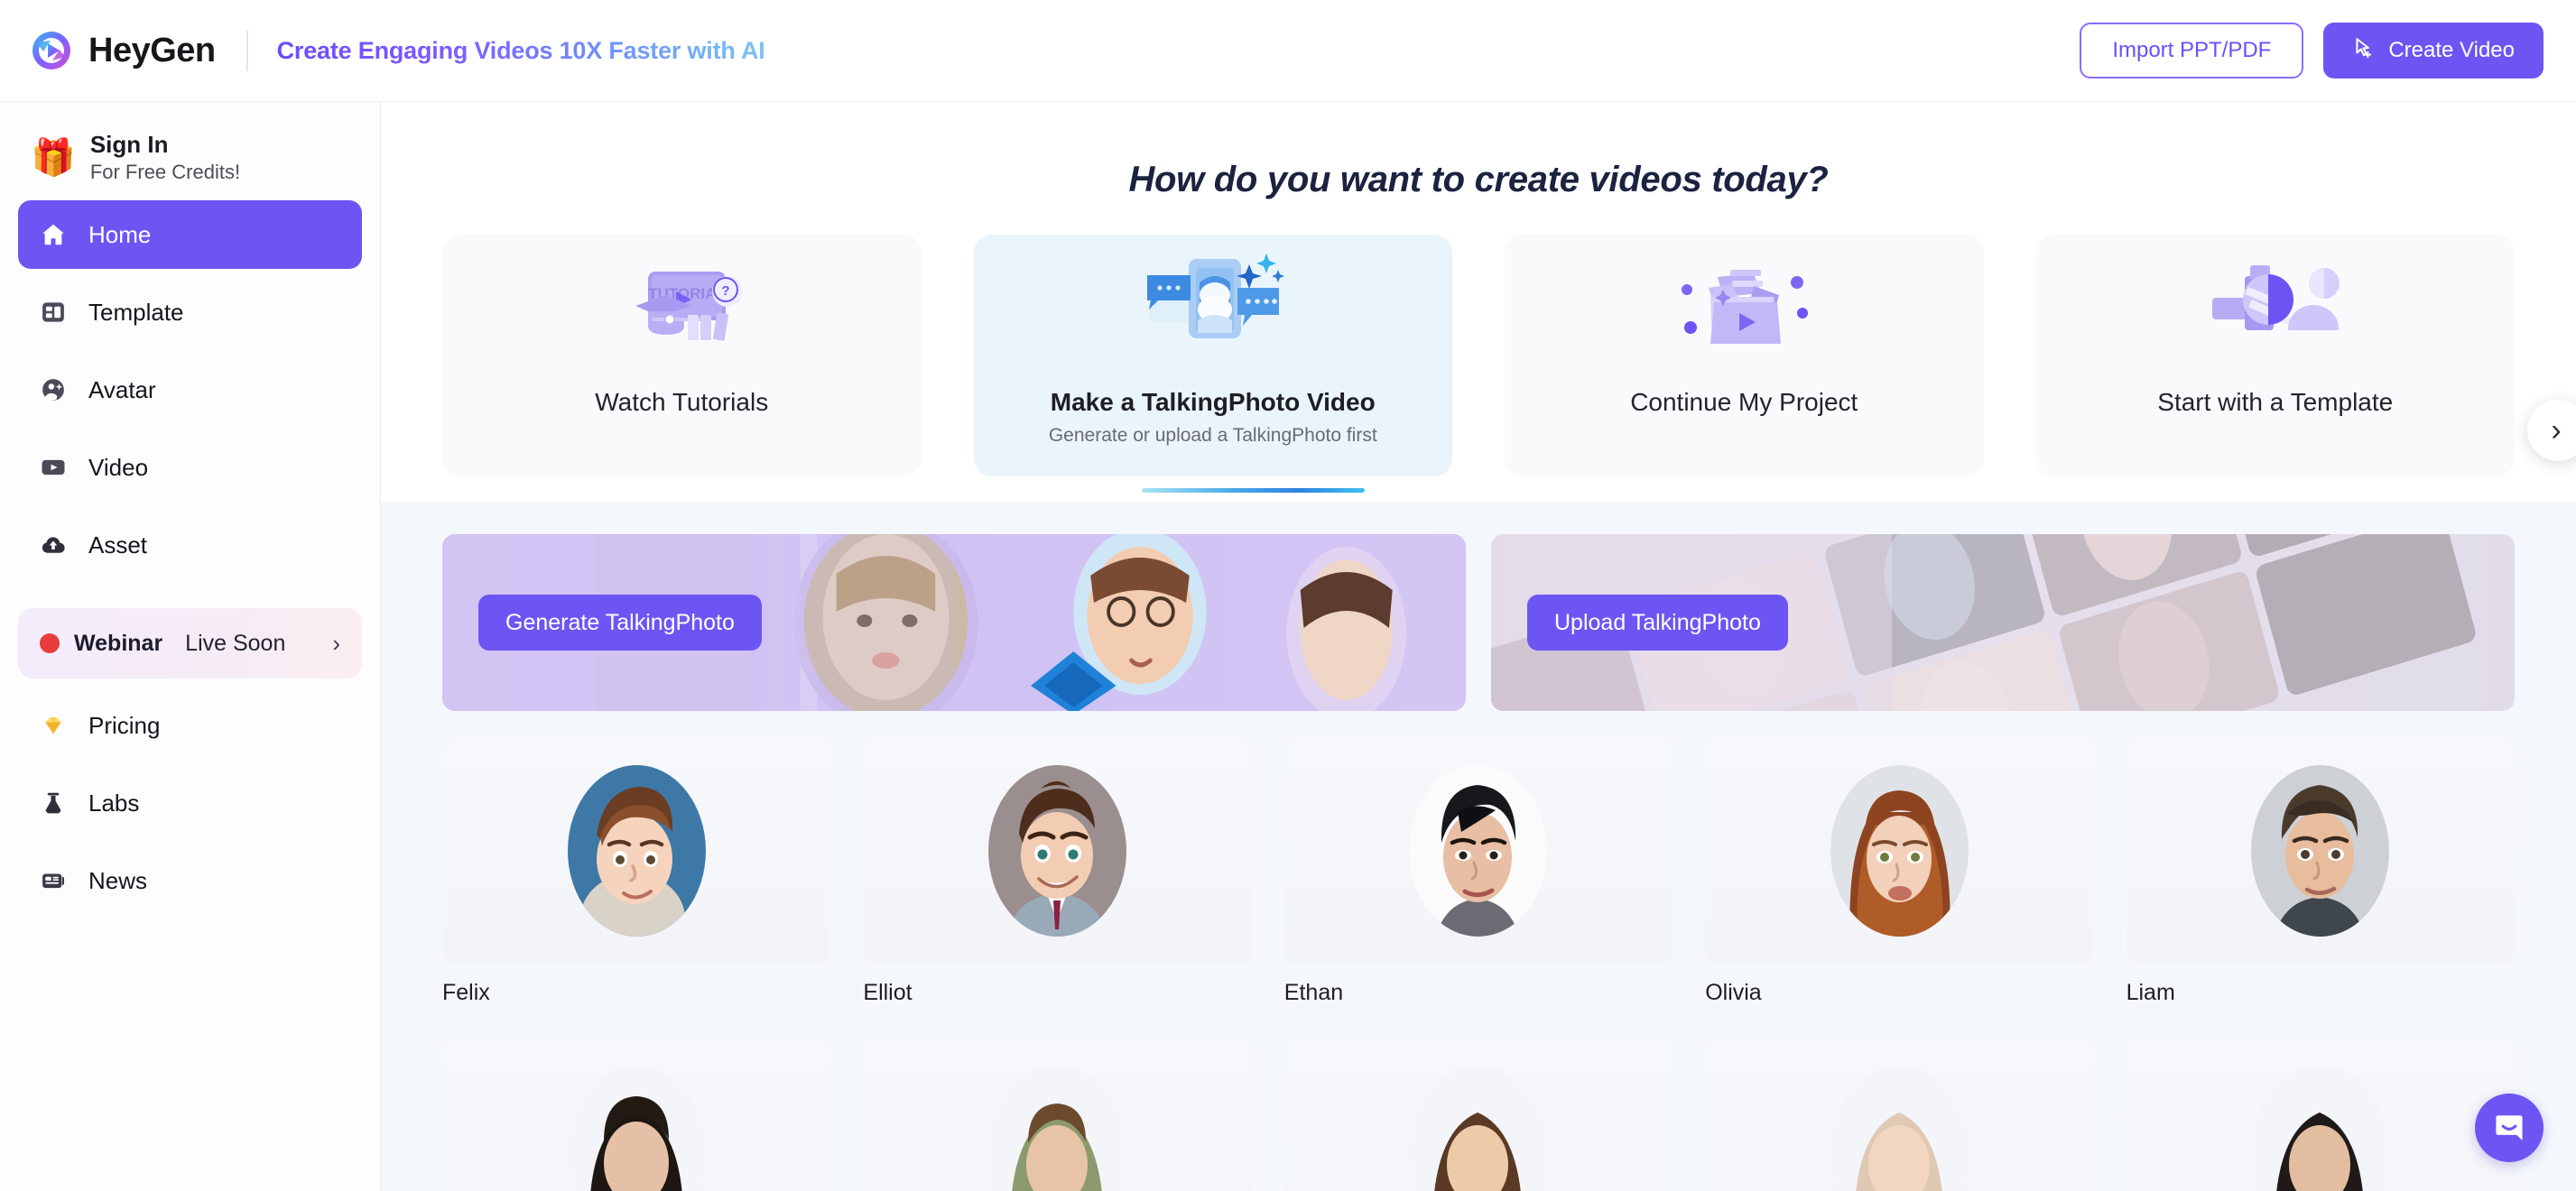  What do you see at coordinates (2192, 50) in the screenshot?
I see `import-ppt-pdf-button: Import PPT/PDF` at bounding box center [2192, 50].